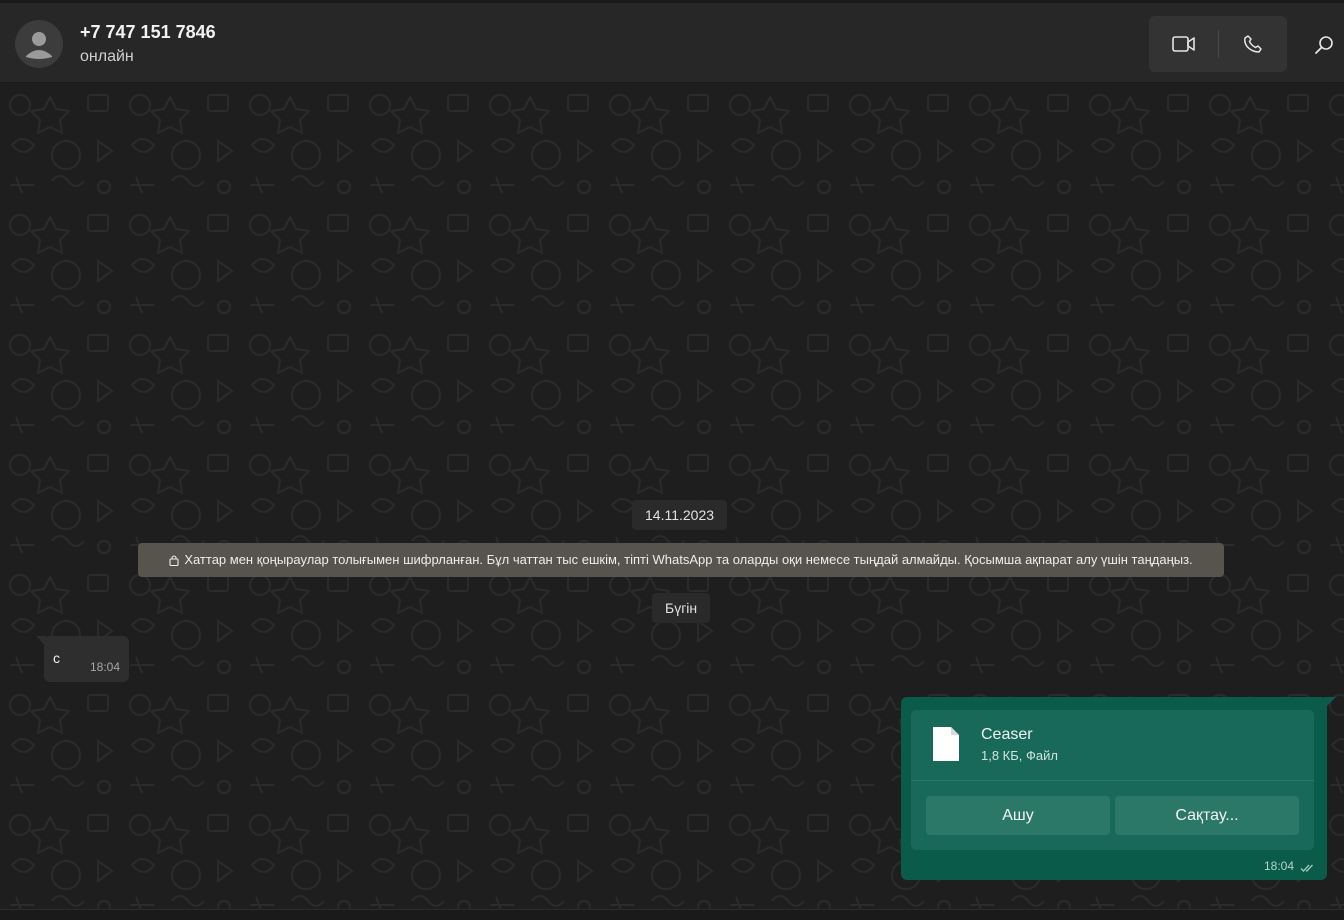 Image resolution: width=1344 pixels, height=920 pixels. I want to click on file-meta: 1,8 КБ, Файл, so click(1019, 755).